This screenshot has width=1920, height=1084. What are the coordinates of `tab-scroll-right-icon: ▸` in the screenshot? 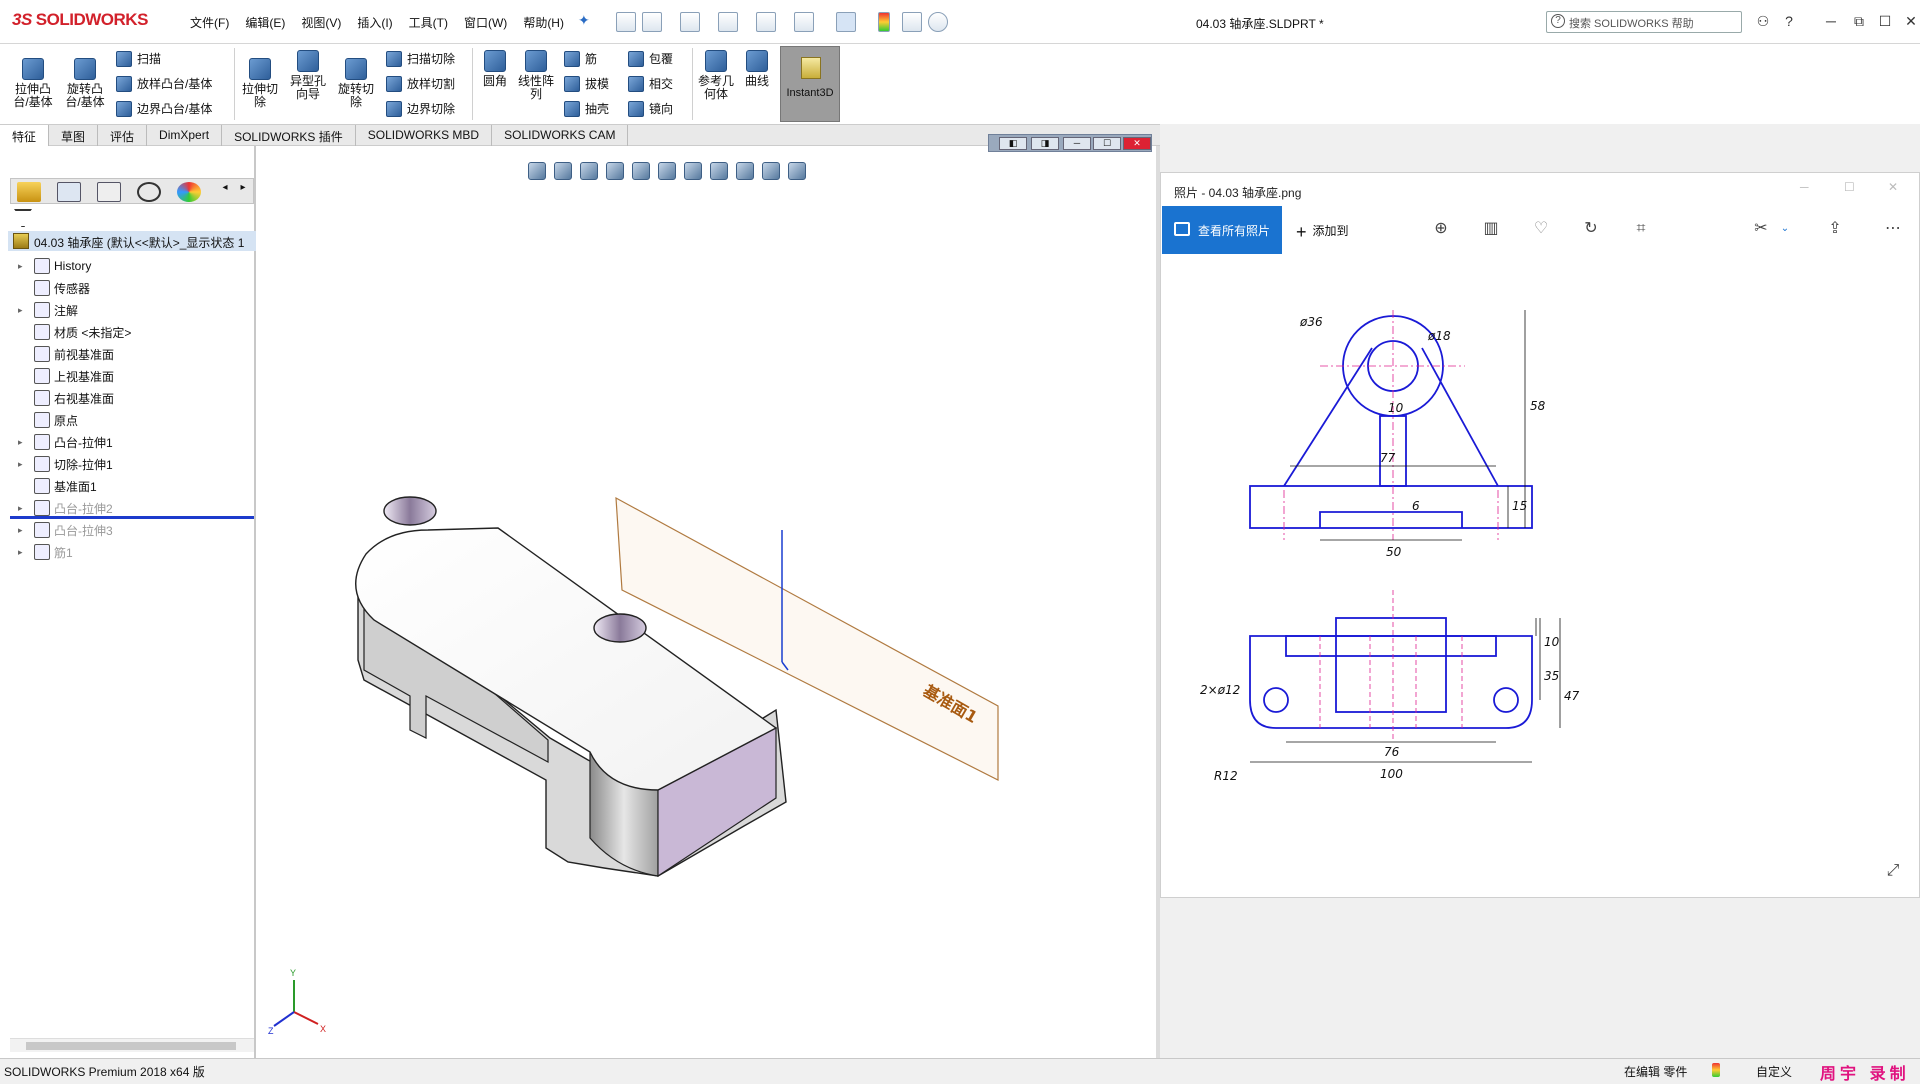 It's located at (243, 192).